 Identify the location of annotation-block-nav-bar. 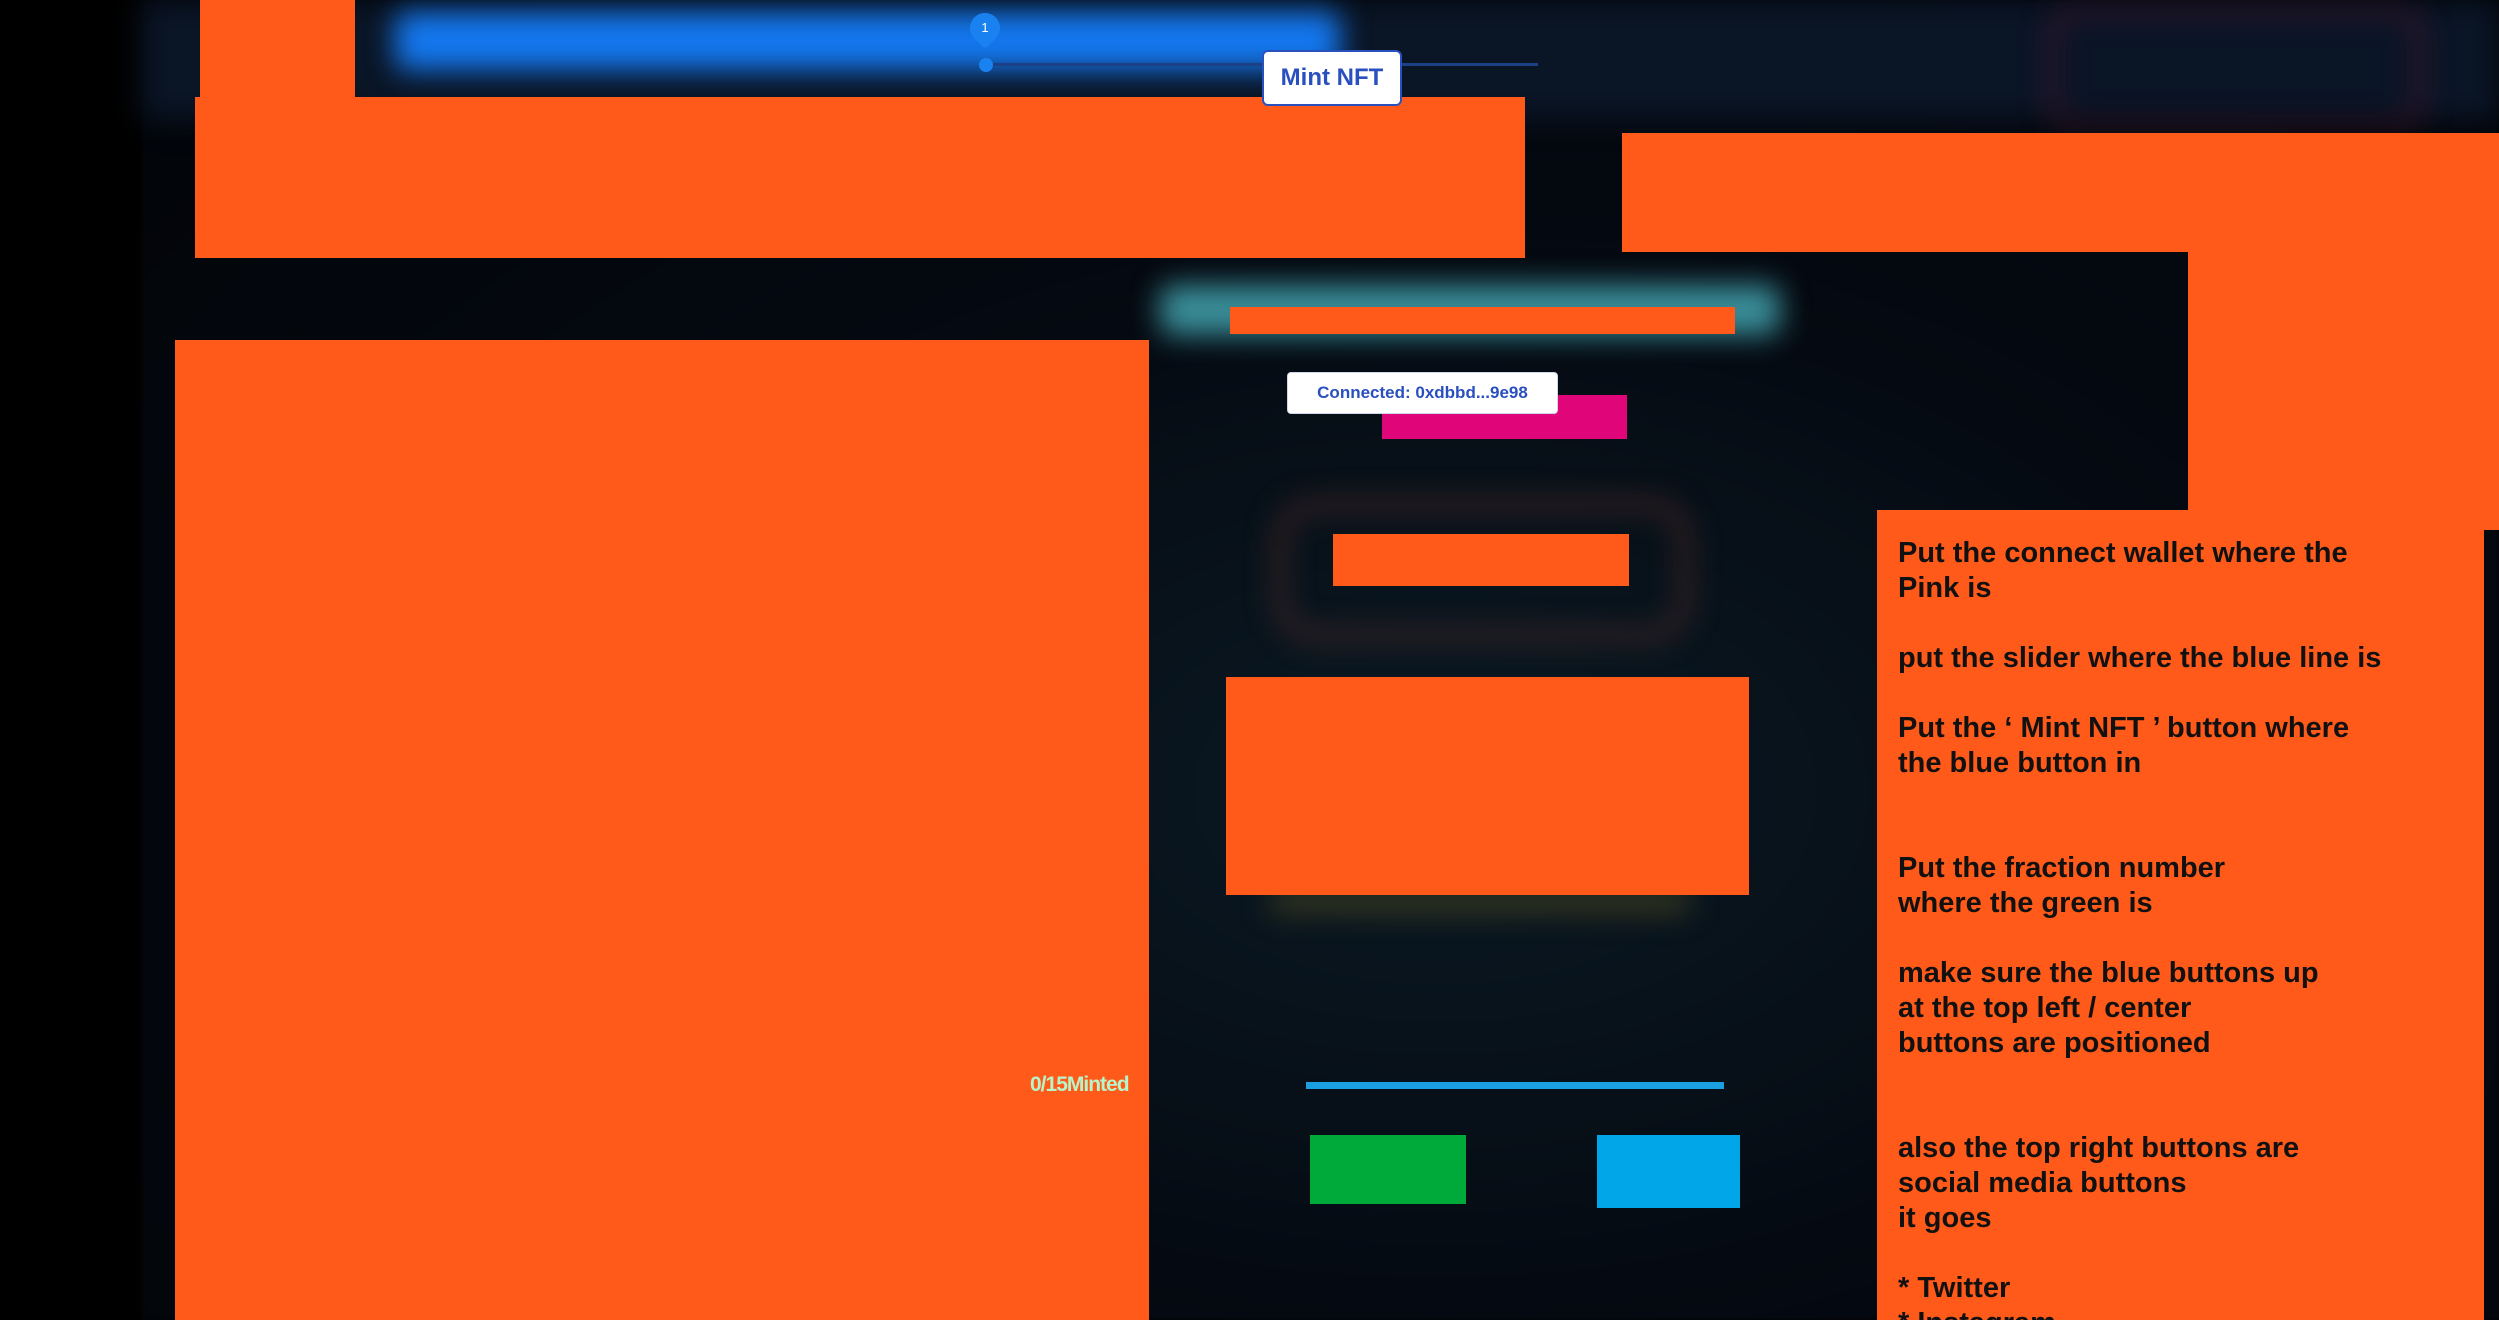
(1482, 320).